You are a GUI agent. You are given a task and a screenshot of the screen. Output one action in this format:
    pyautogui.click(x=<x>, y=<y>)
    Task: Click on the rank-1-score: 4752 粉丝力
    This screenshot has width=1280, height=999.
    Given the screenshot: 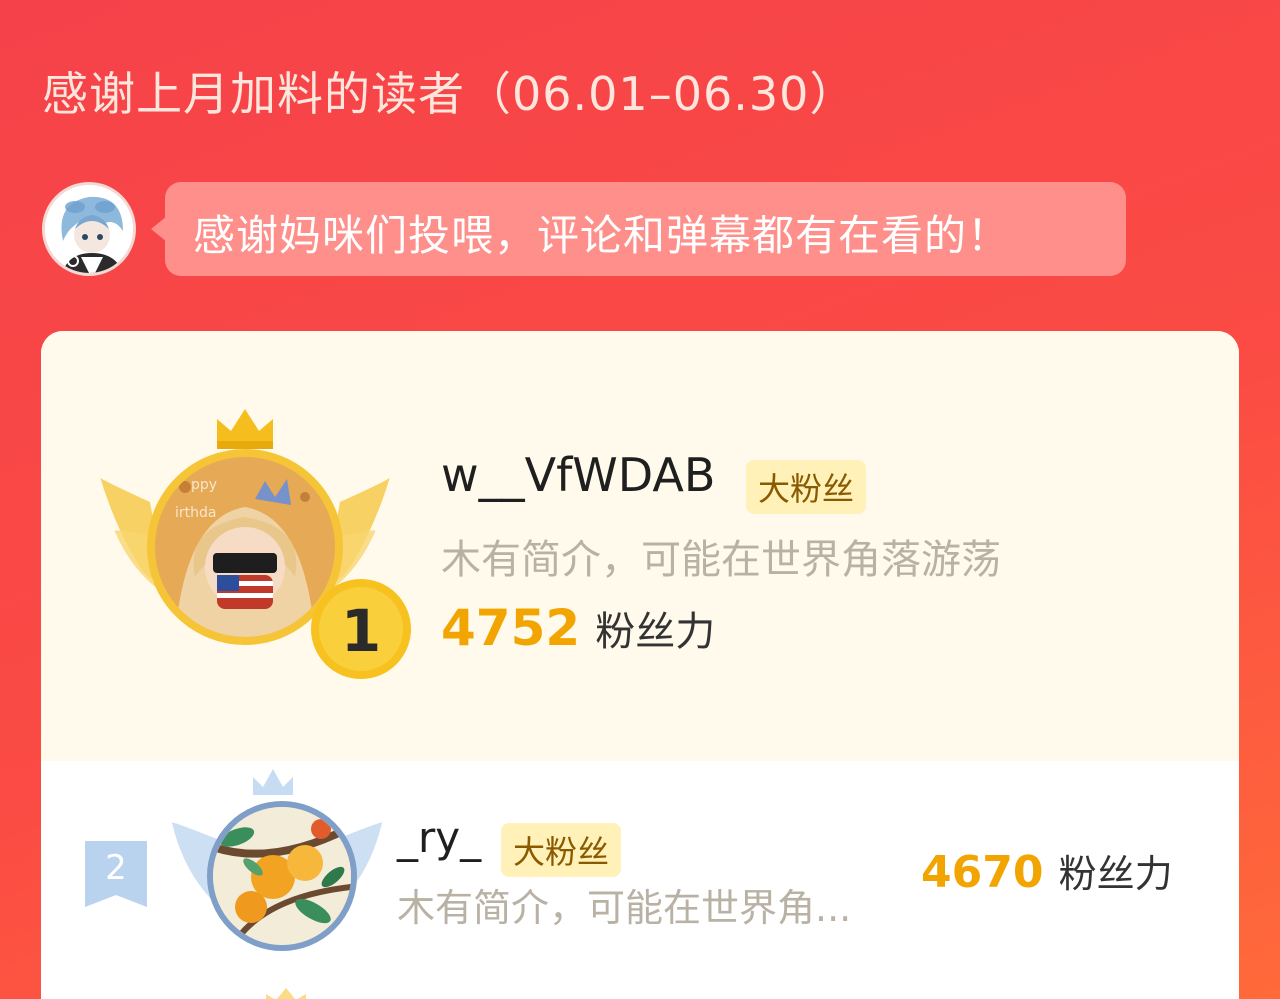 What is the action you would take?
    pyautogui.click(x=578, y=628)
    